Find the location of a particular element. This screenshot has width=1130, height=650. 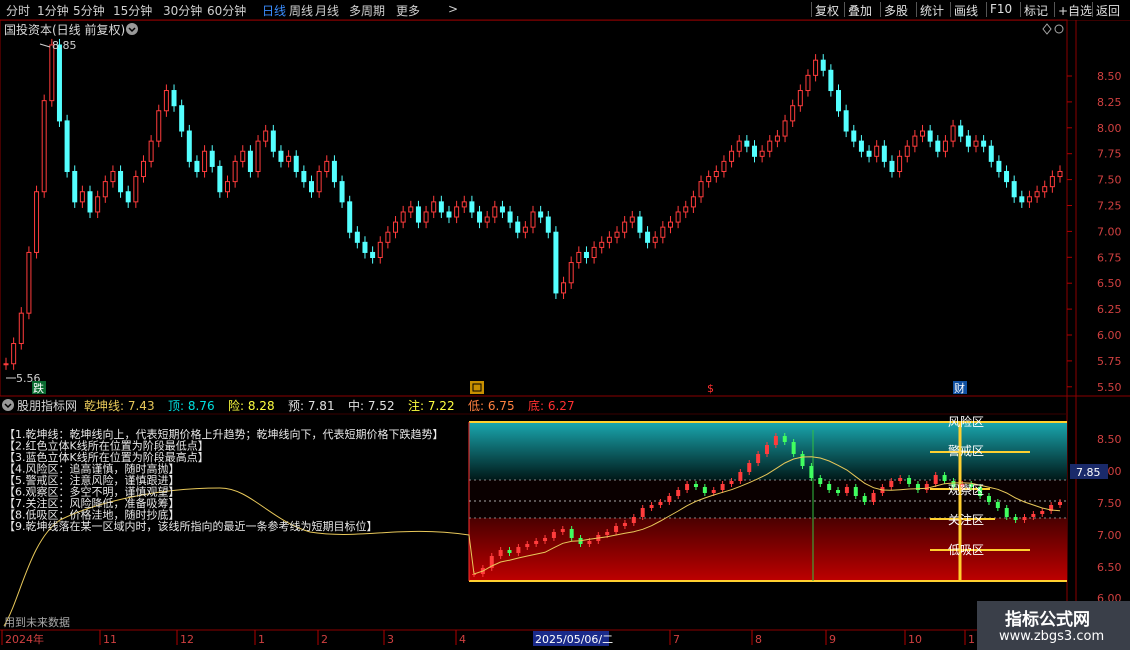

marker-die: 跌 is located at coordinates (39, 388).